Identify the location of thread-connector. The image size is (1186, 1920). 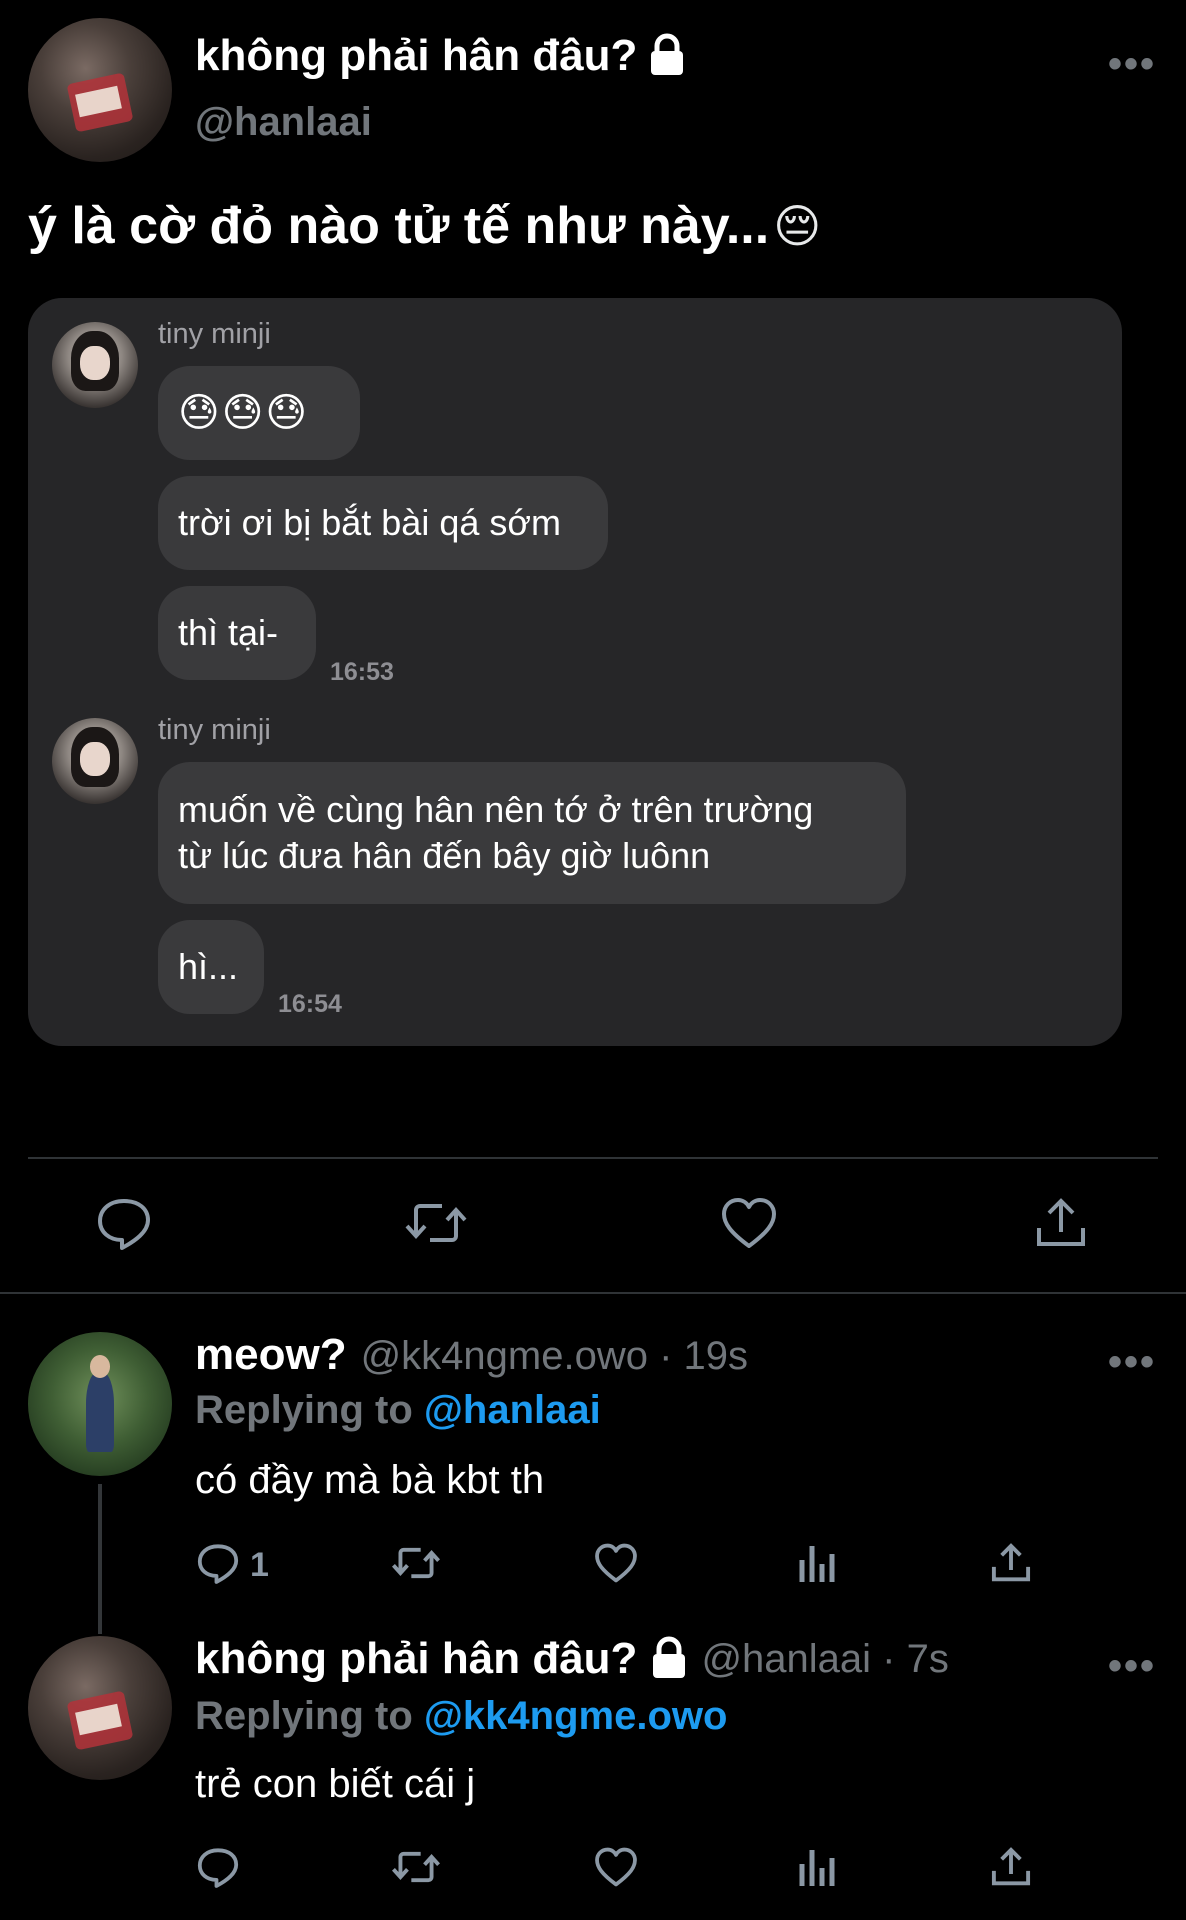
(100, 1559).